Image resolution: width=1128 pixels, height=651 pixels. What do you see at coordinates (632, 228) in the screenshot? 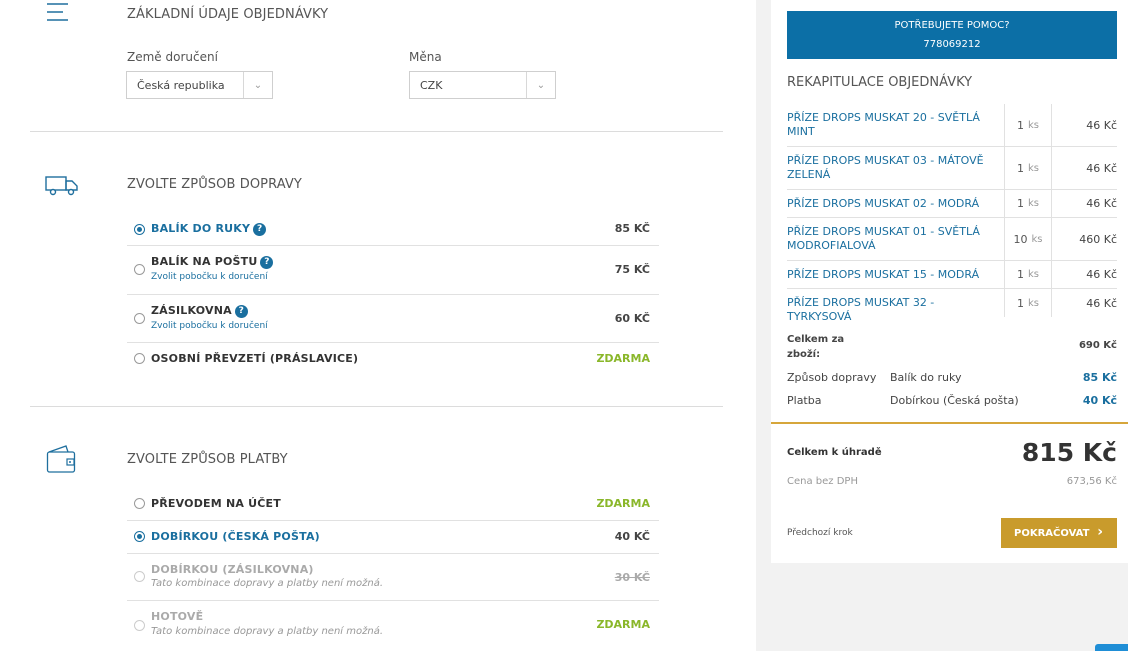
I see `option-price: 85 KČ` at bounding box center [632, 228].